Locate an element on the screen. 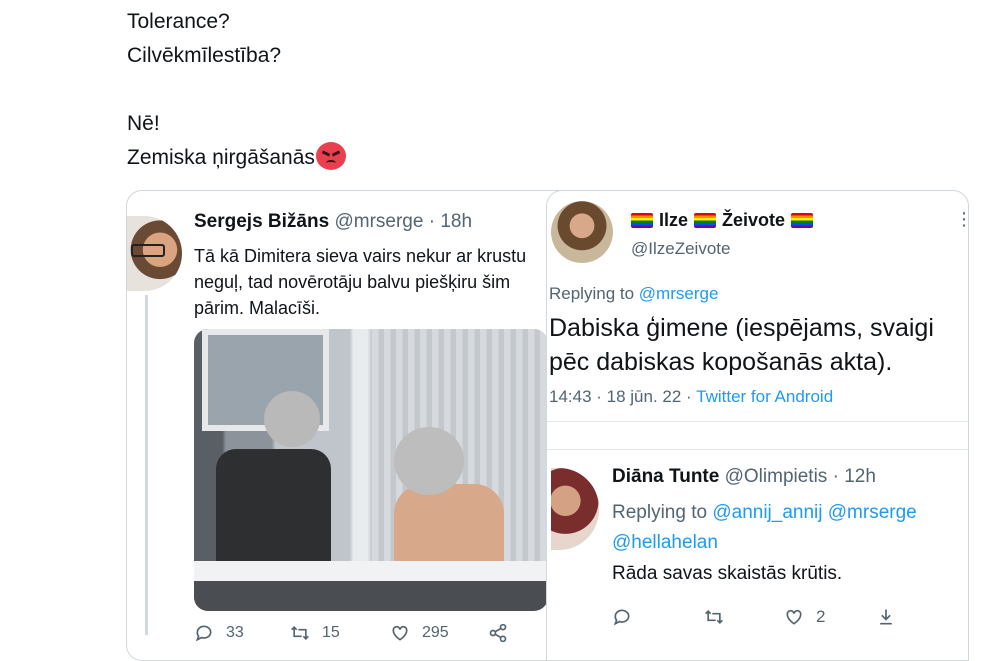 Image resolution: width=991 pixels, height=661 pixels. retweet-button: 15 is located at coordinates (315, 633).